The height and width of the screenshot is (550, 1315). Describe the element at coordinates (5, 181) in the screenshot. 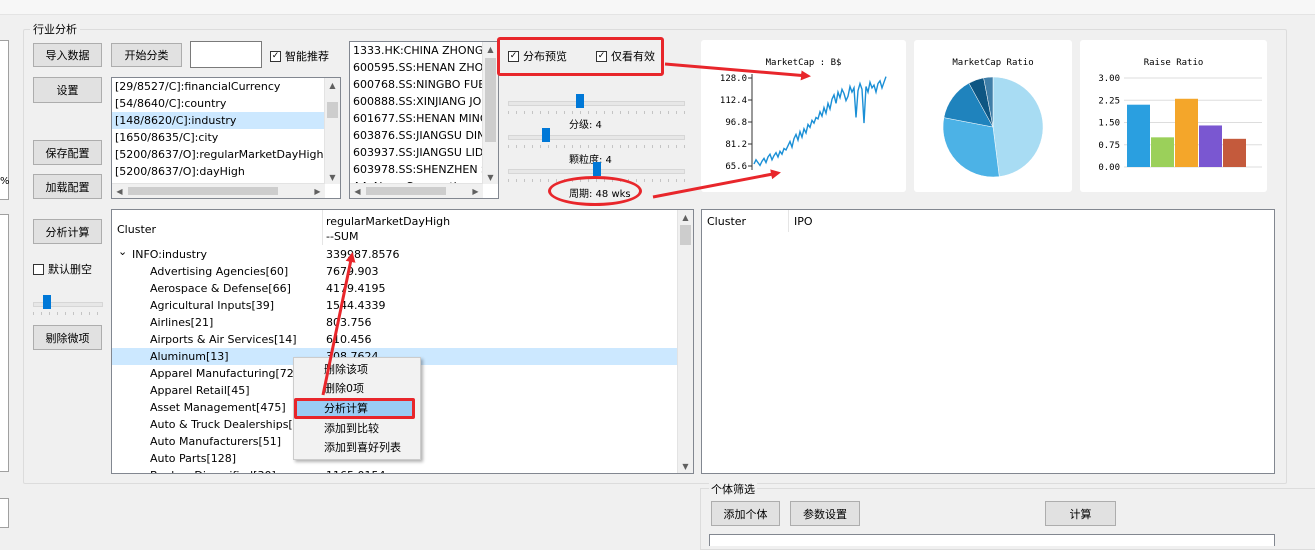

I see `left-panel-text: %` at that location.